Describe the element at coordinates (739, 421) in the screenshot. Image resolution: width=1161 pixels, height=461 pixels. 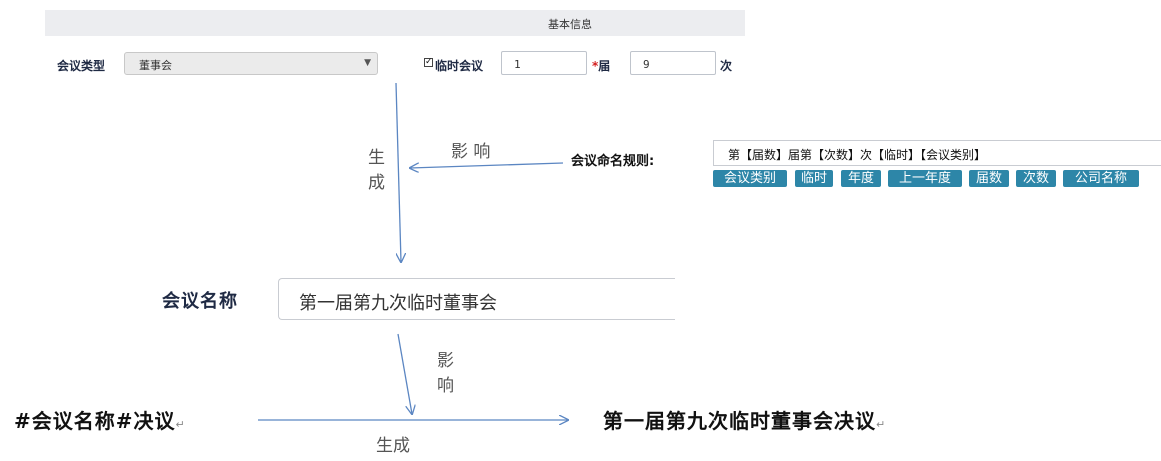
I see `template-result: 第一届第九次临时董事会决议` at that location.